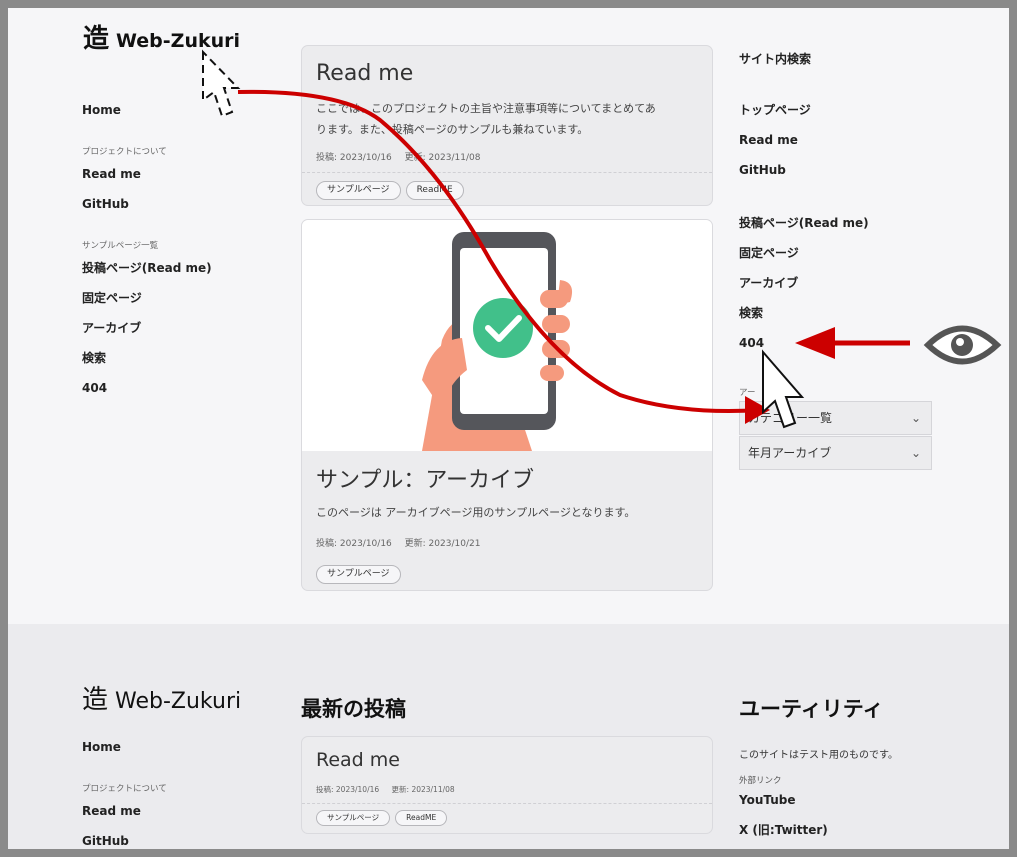 This screenshot has width=1017, height=857. Describe the element at coordinates (775, 110) in the screenshot. I see `right-link-top: トップページ` at that location.